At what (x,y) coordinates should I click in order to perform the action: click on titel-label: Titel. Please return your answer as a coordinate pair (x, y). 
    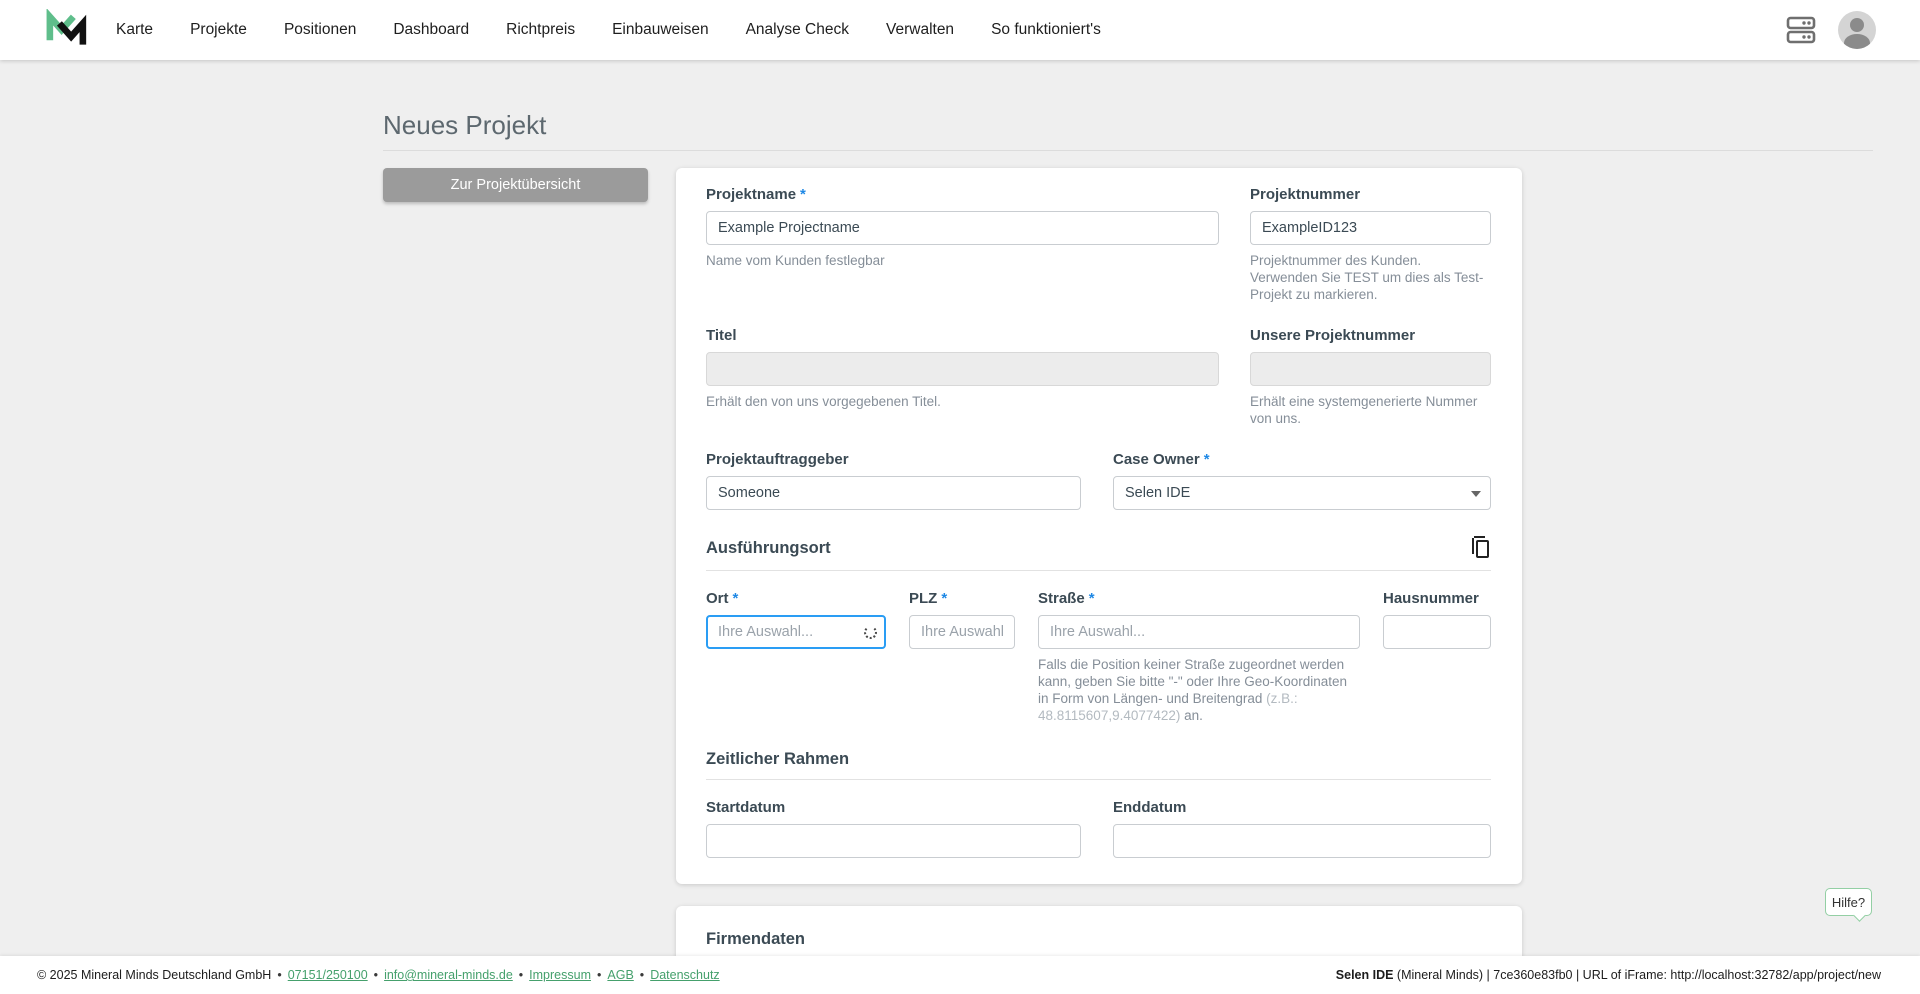
    Looking at the image, I should click on (721, 335).